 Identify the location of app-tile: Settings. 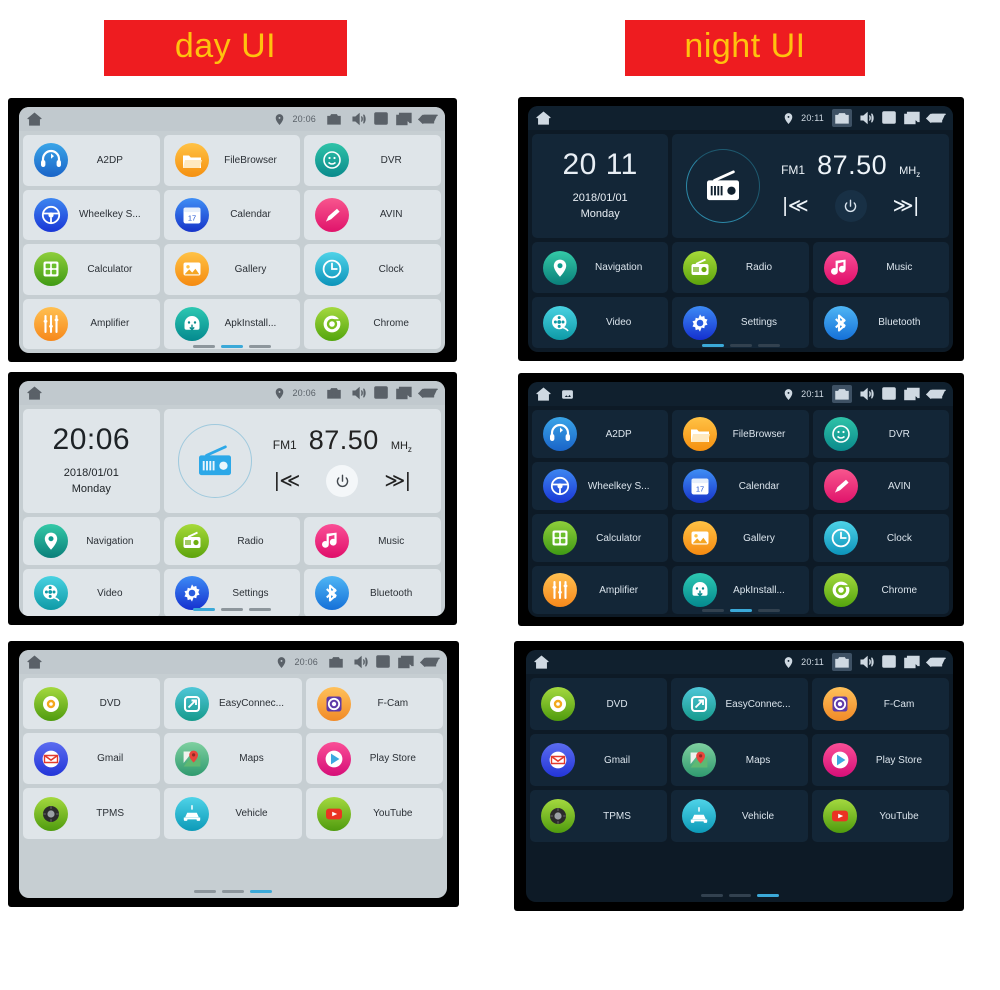
(740, 322).